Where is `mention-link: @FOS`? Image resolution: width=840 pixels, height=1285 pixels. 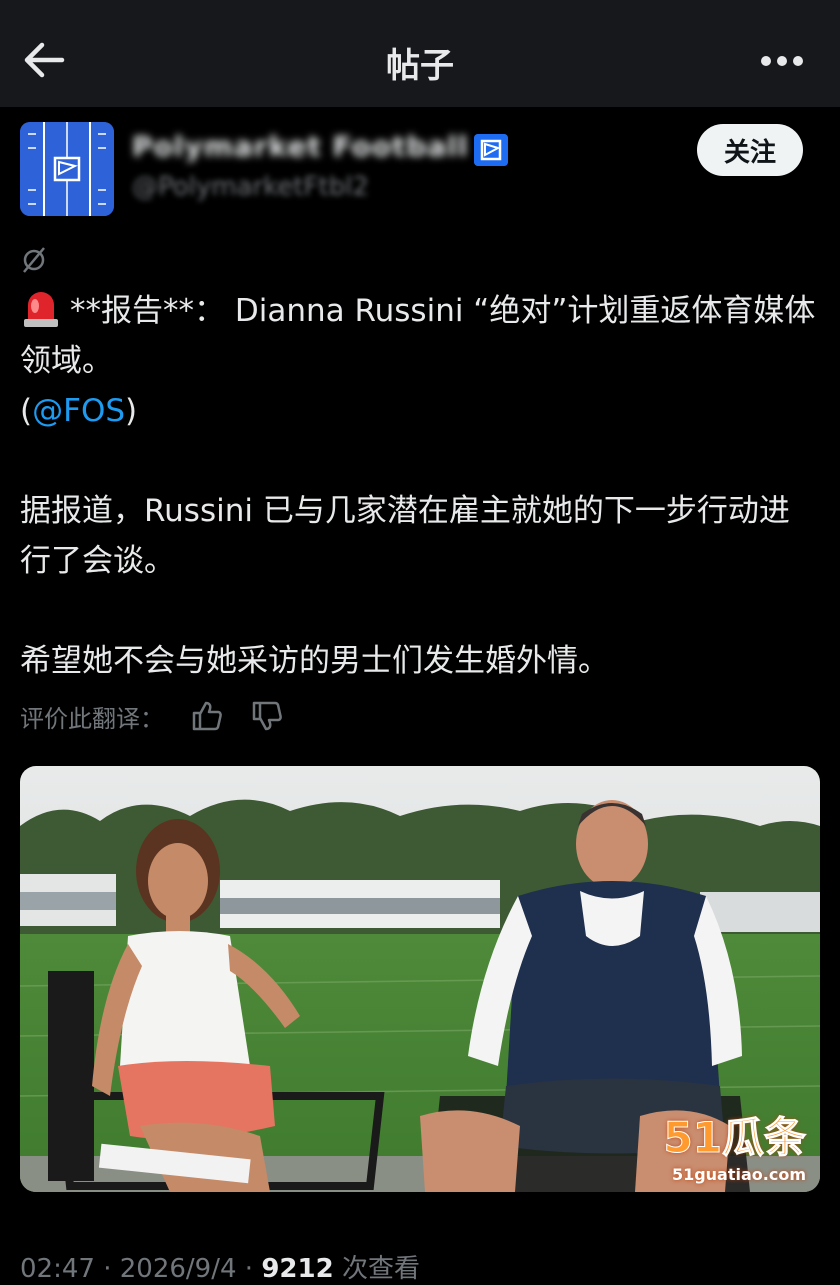 mention-link: @FOS is located at coordinates (78, 411).